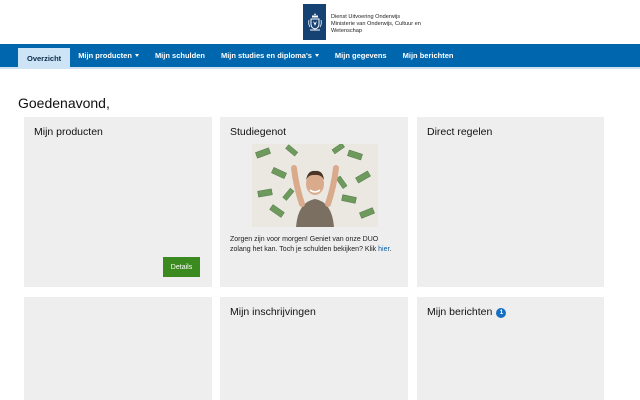  Describe the element at coordinates (105, 55) in the screenshot. I see `nav-item-label: Mijn producten` at that location.